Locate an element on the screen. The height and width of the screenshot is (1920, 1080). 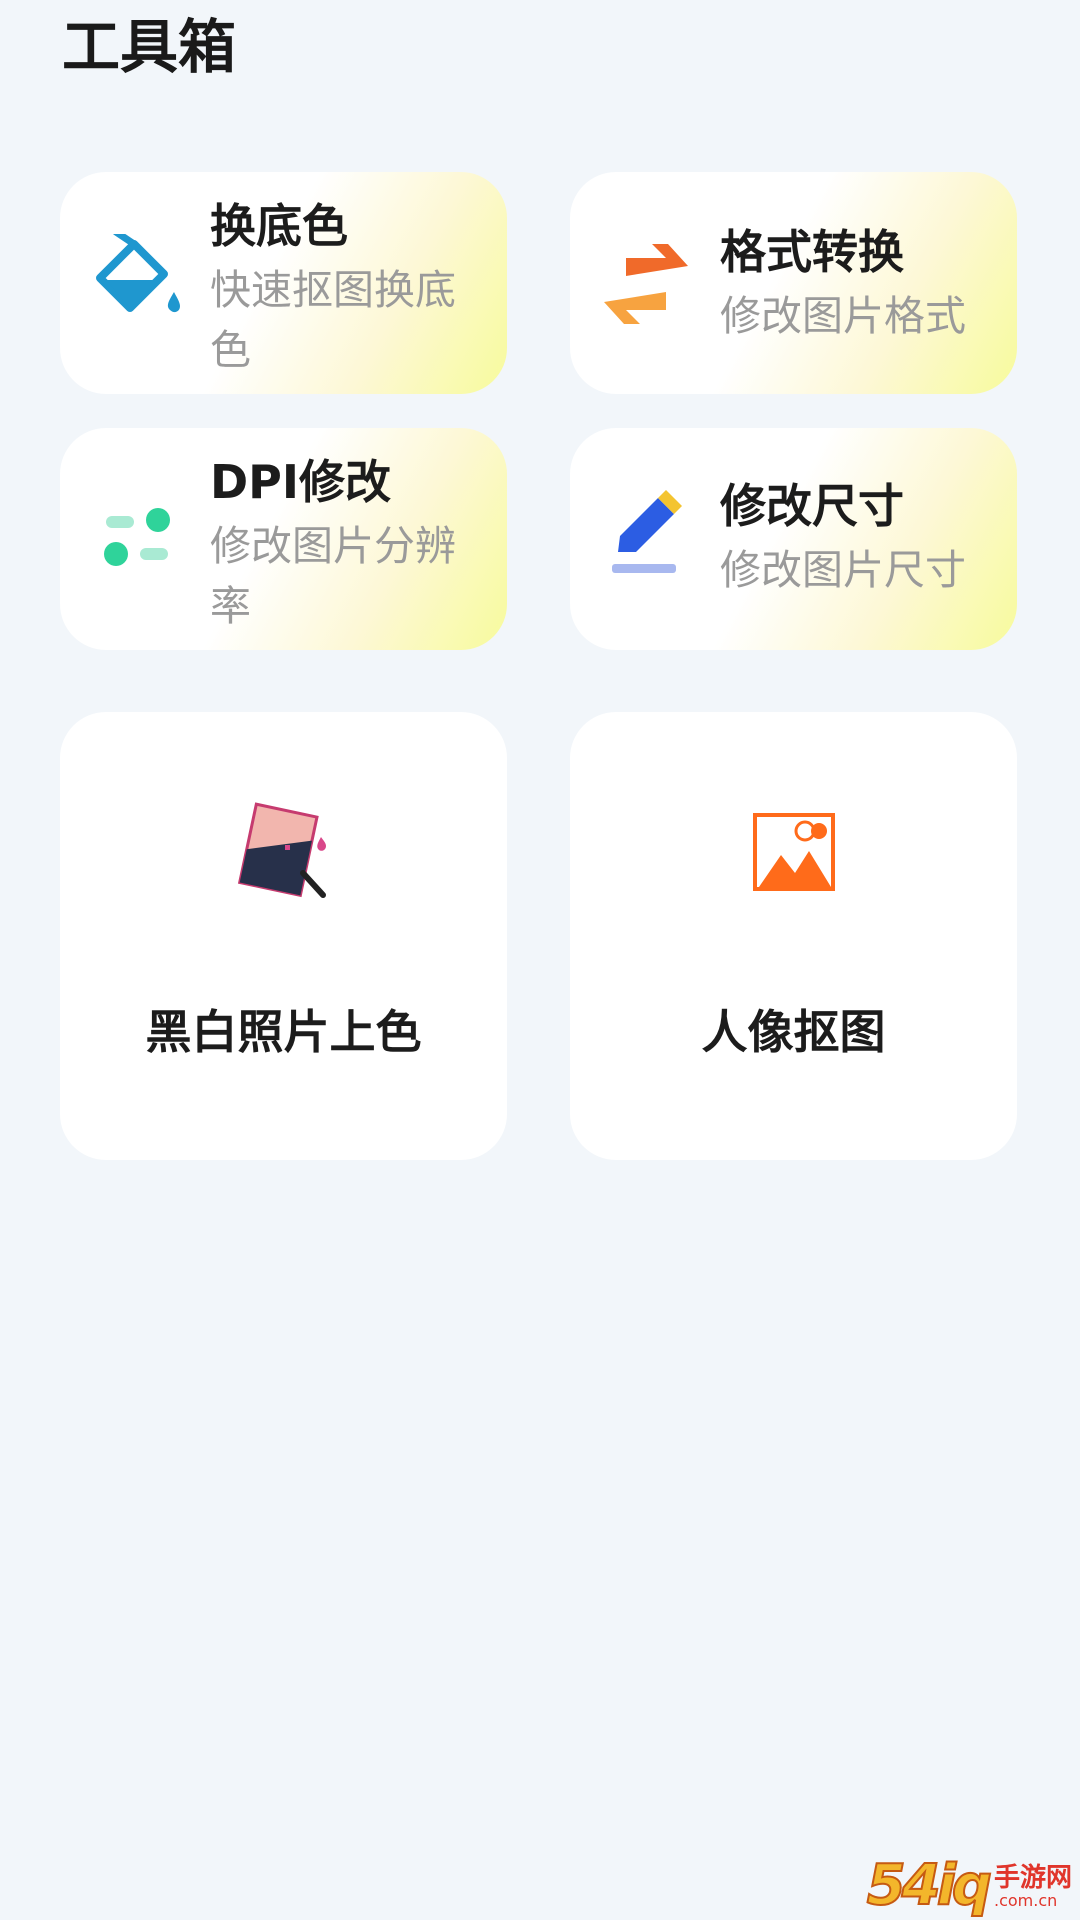
tool-card-dpi: DPI修改 修改图片分辨率 is located at coordinates (283, 539).